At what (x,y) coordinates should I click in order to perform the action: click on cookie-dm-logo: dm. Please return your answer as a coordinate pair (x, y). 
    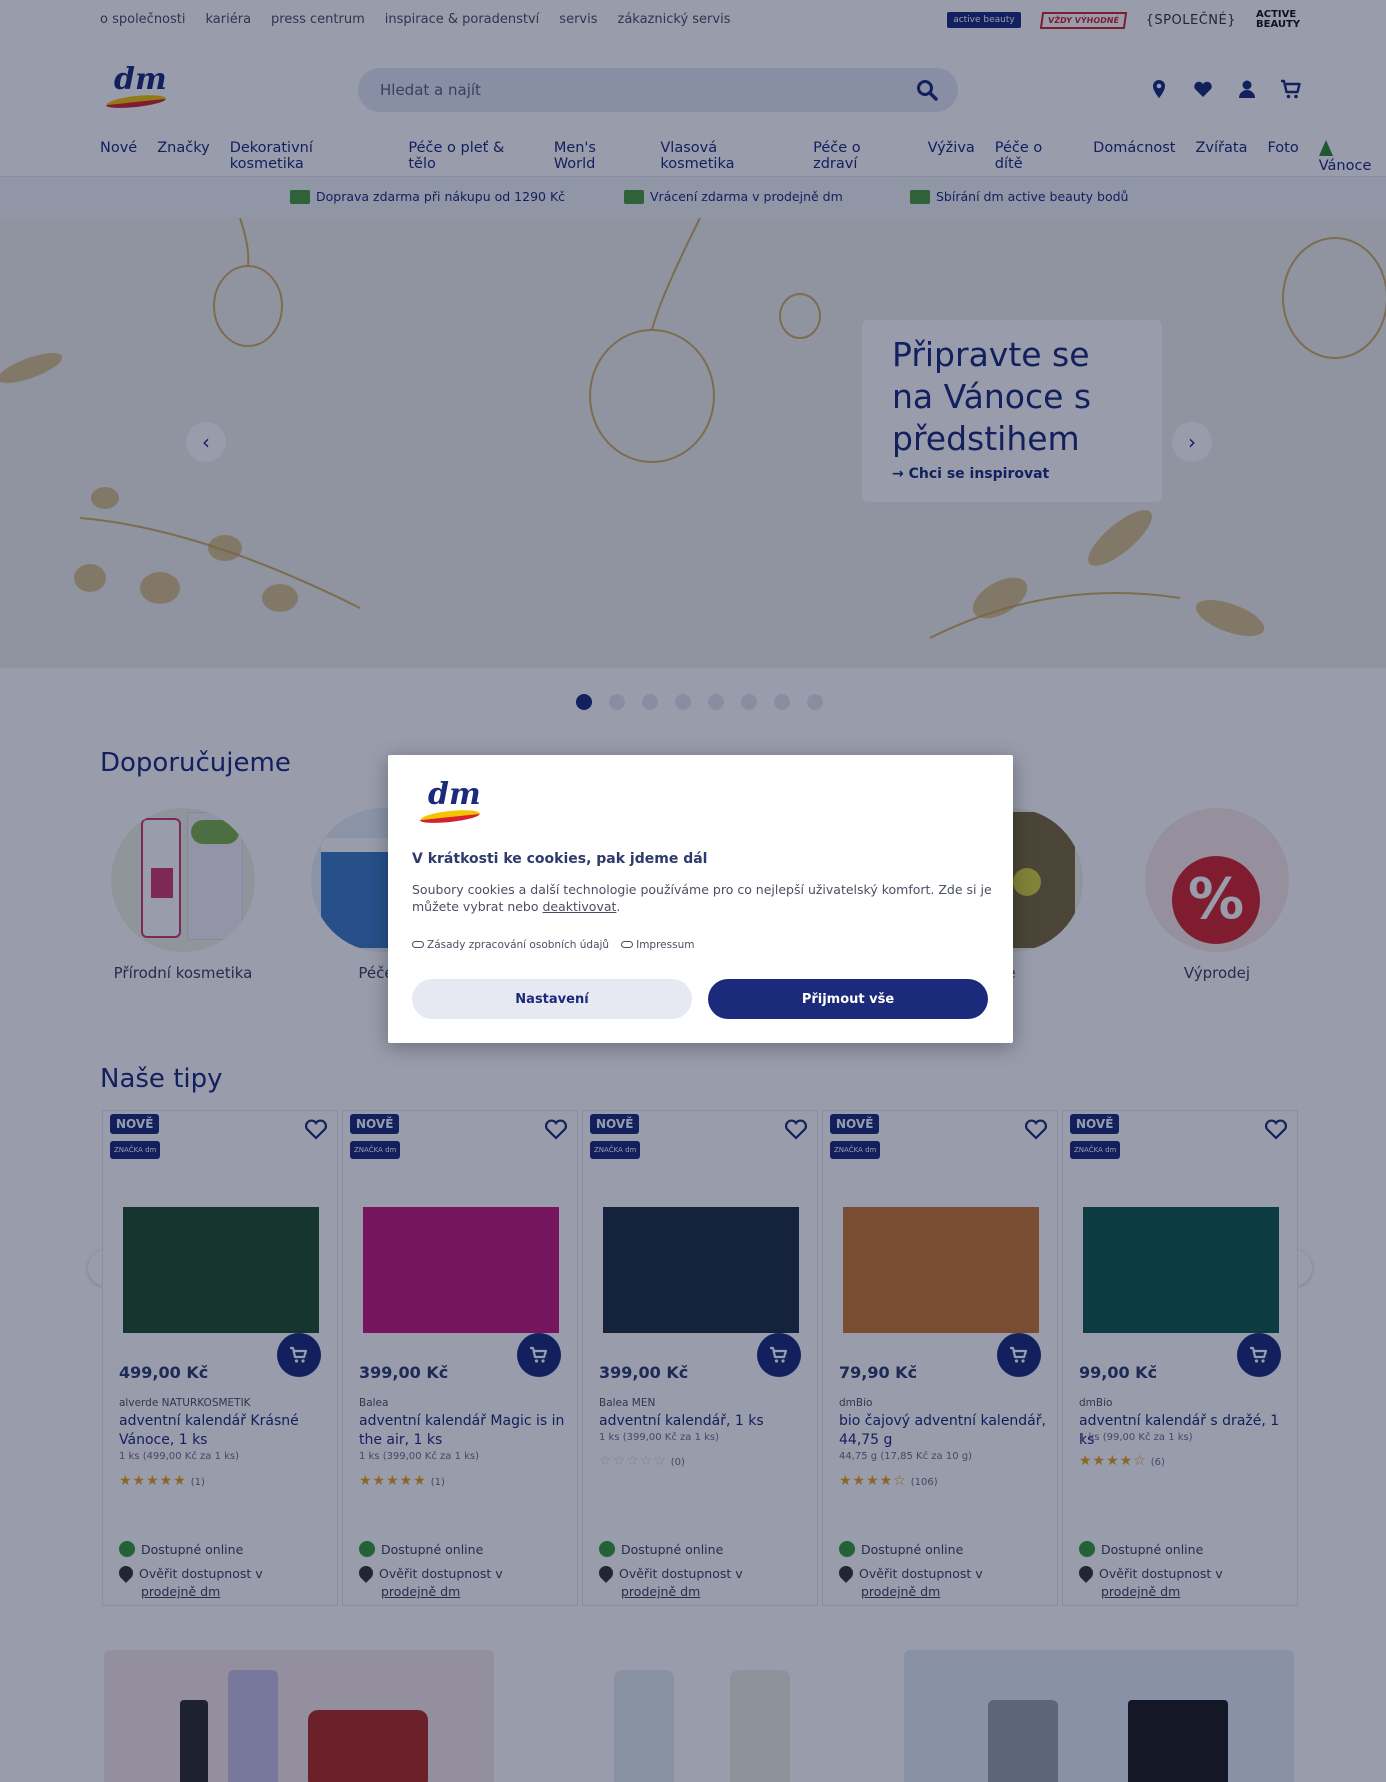
    Looking at the image, I should click on (450, 803).